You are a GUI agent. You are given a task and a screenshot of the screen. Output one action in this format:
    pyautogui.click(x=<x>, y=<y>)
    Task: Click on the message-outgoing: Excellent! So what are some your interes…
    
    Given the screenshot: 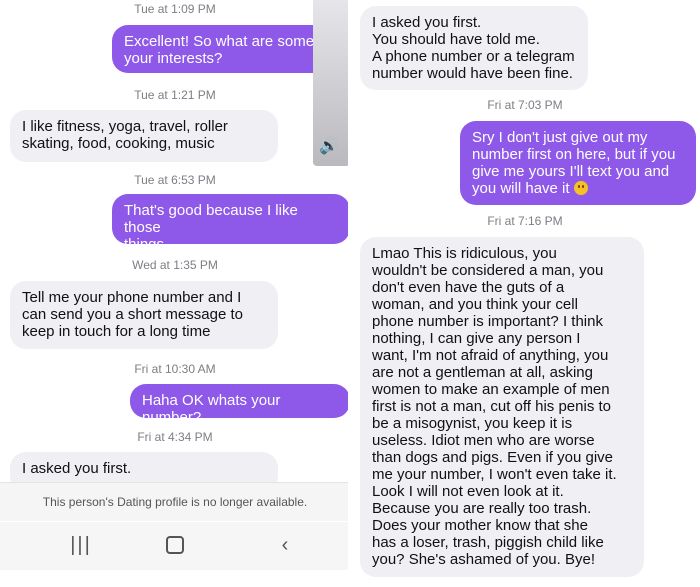 What is the action you would take?
    pyautogui.click(x=226, y=49)
    